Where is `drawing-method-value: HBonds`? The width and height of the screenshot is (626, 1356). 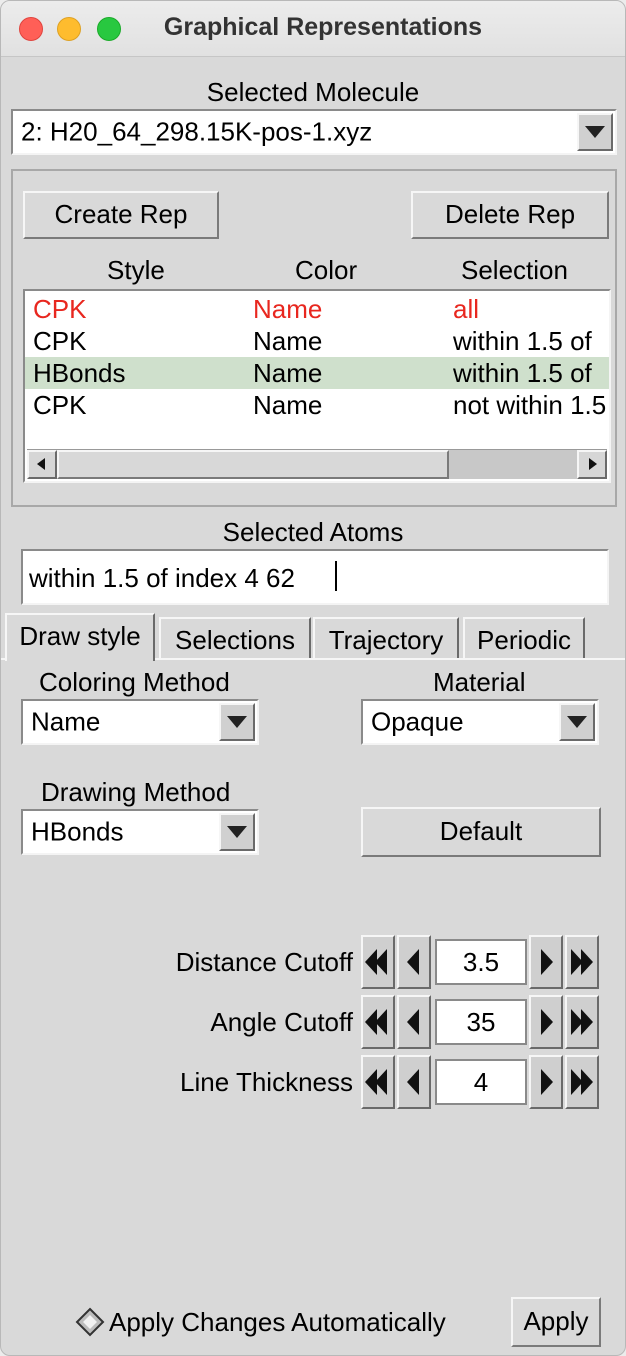
drawing-method-value: HBonds is located at coordinates (77, 831).